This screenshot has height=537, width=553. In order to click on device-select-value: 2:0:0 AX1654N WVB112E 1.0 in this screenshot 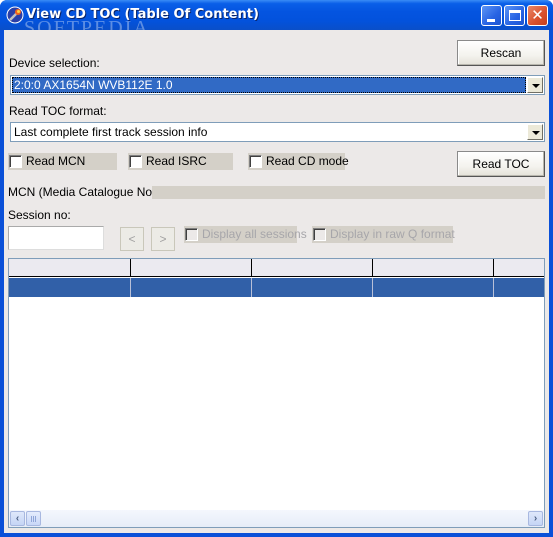, I will do `click(269, 85)`.